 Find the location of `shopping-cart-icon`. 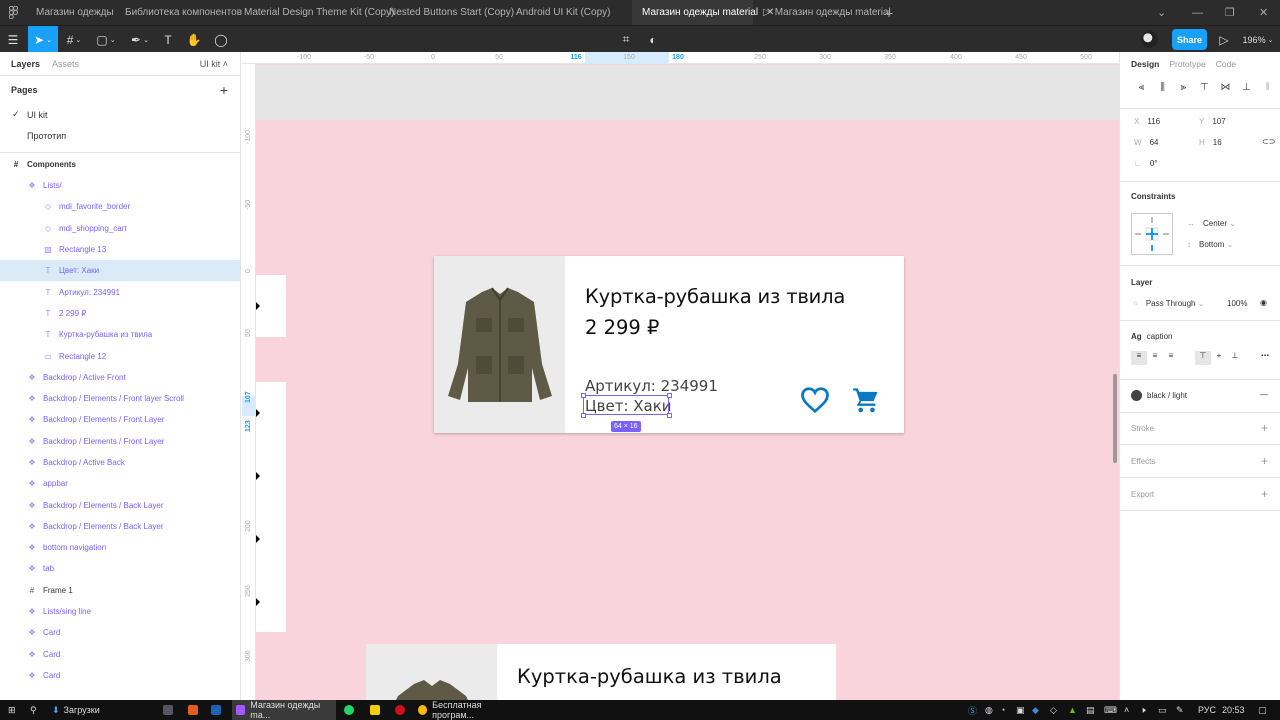

shopping-cart-icon is located at coordinates (866, 400).